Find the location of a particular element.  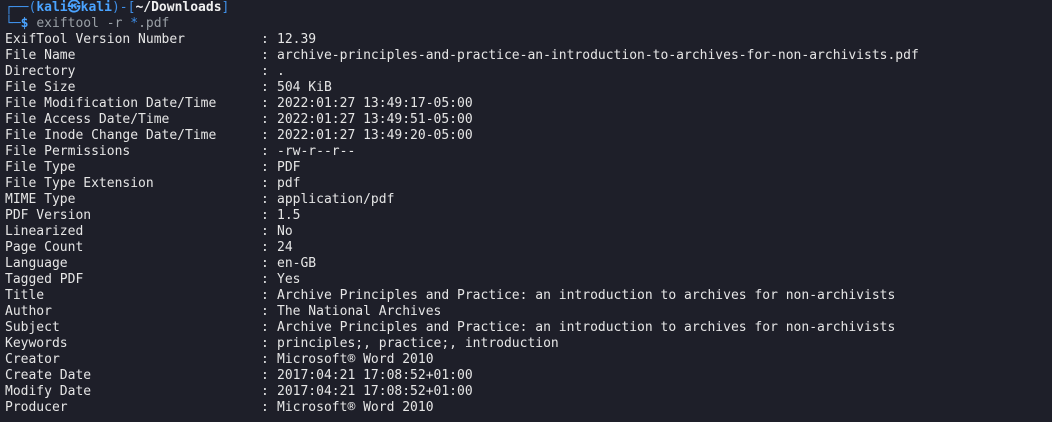

field-value: The National Archives is located at coordinates (359, 311).